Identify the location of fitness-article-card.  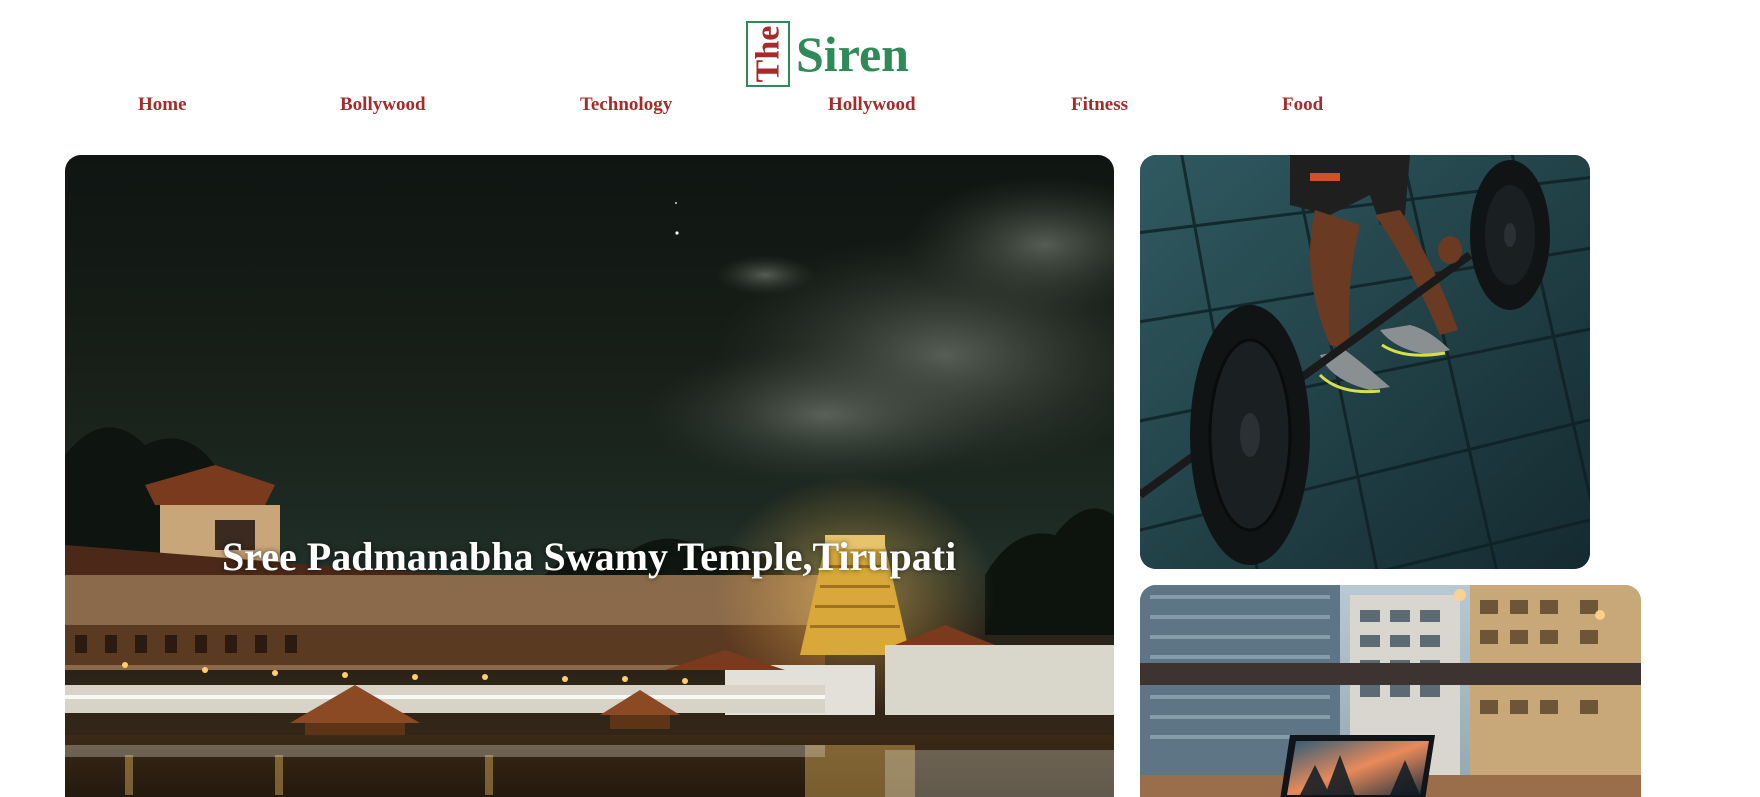
(1365, 362).